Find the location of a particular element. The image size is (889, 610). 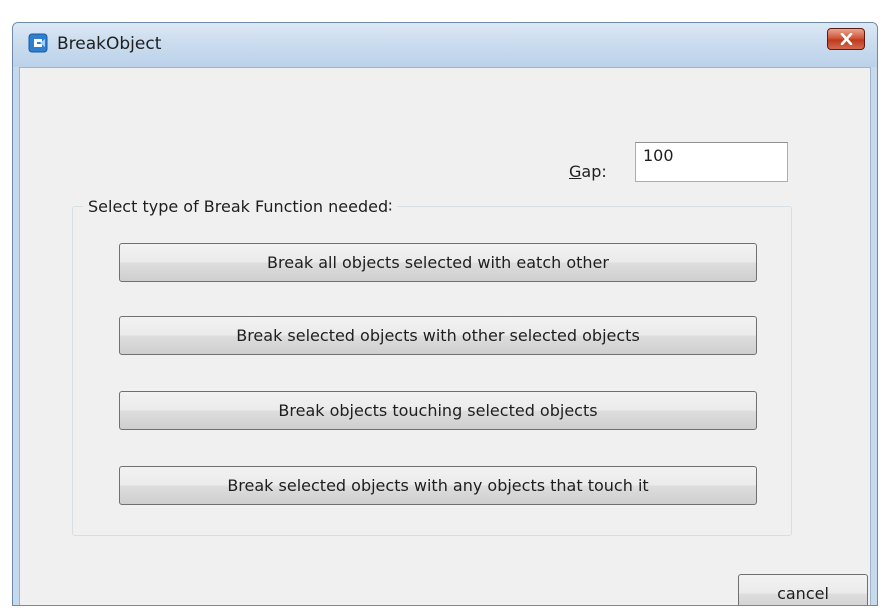

close-button is located at coordinates (846, 39).